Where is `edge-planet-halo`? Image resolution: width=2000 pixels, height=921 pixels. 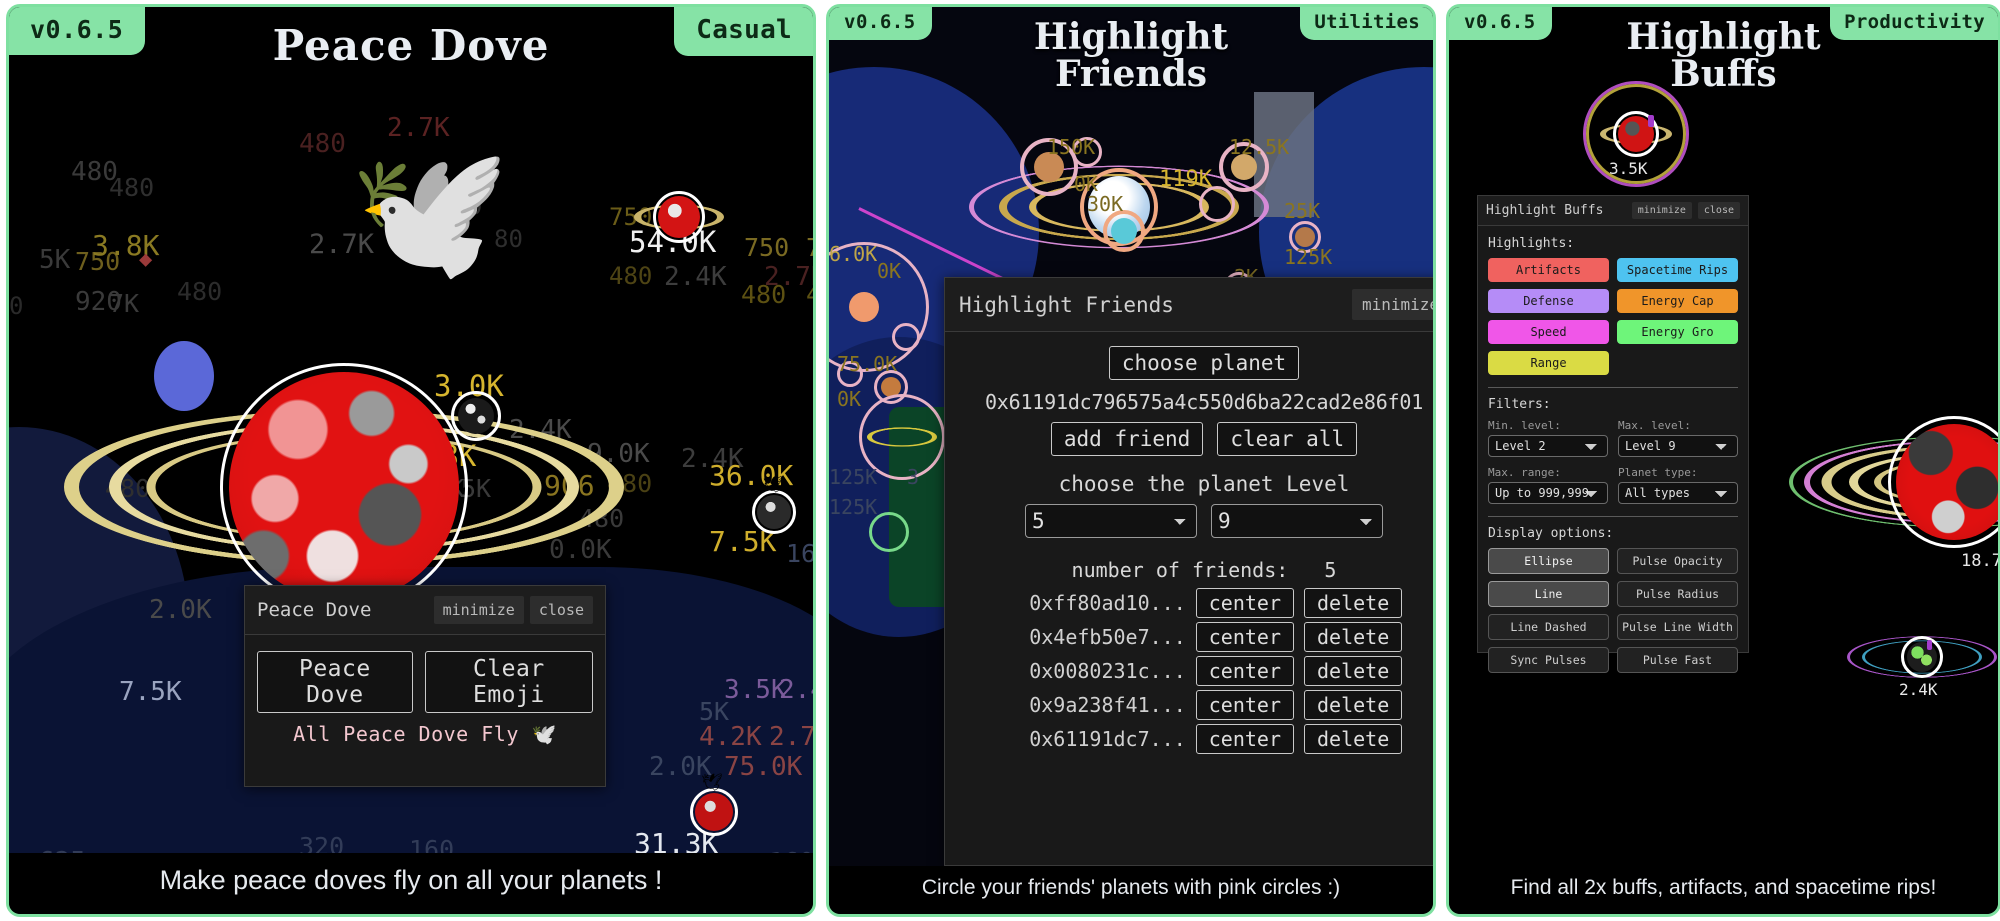
edge-planet-halo is located at coordinates (774, 512).